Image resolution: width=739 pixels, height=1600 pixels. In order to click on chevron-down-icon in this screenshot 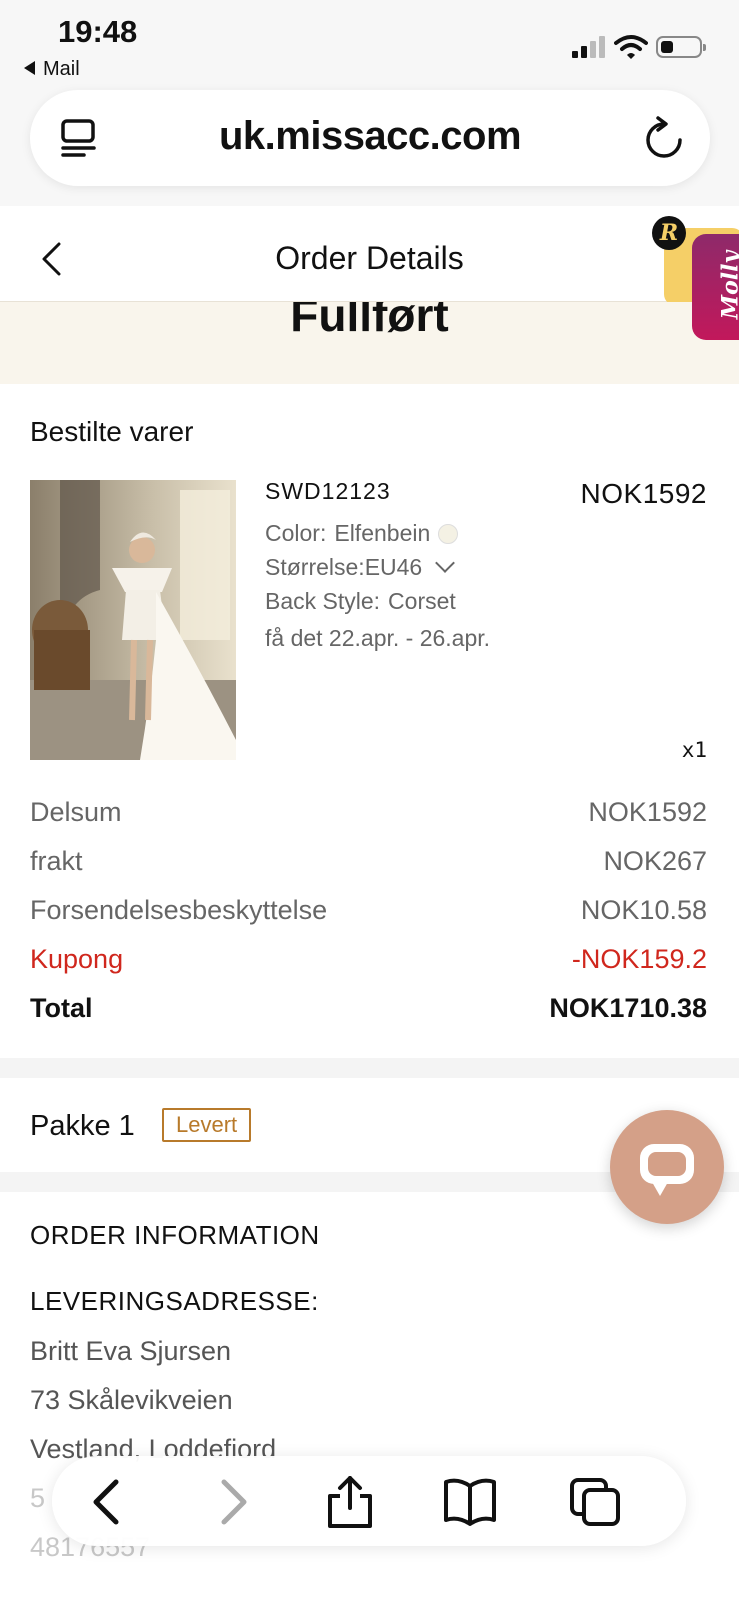, I will do `click(445, 563)`.